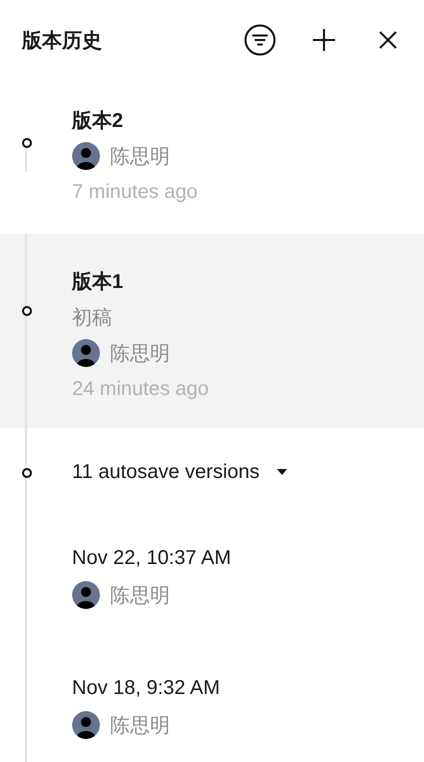  What do you see at coordinates (324, 40) in the screenshot?
I see `plus-icon` at bounding box center [324, 40].